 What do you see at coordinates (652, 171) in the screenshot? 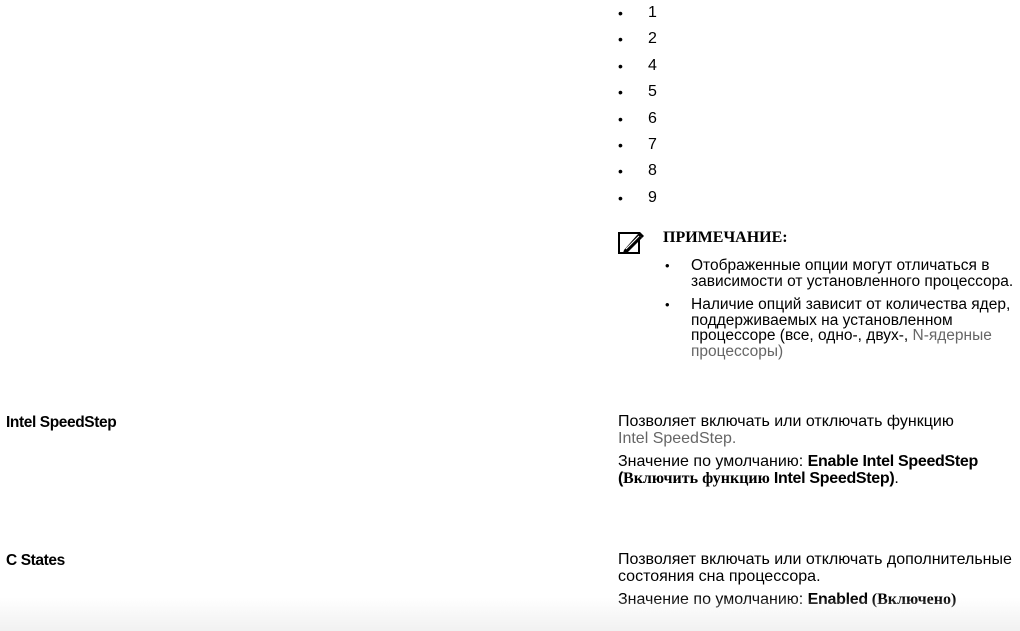
I see `list-item-text: 8` at bounding box center [652, 171].